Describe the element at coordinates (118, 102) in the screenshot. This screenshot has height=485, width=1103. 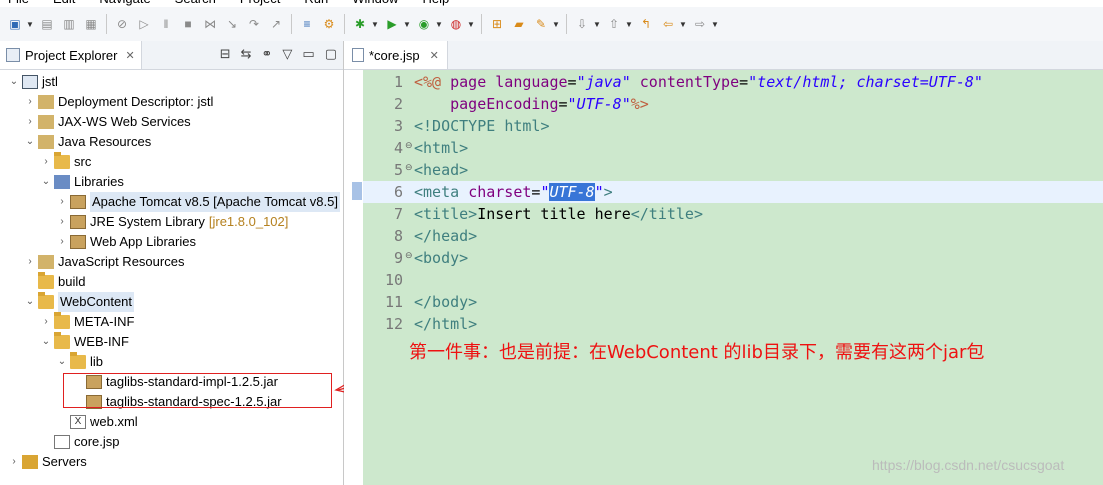
I see `tree-item: › Deployment Descriptor: jstl` at that location.